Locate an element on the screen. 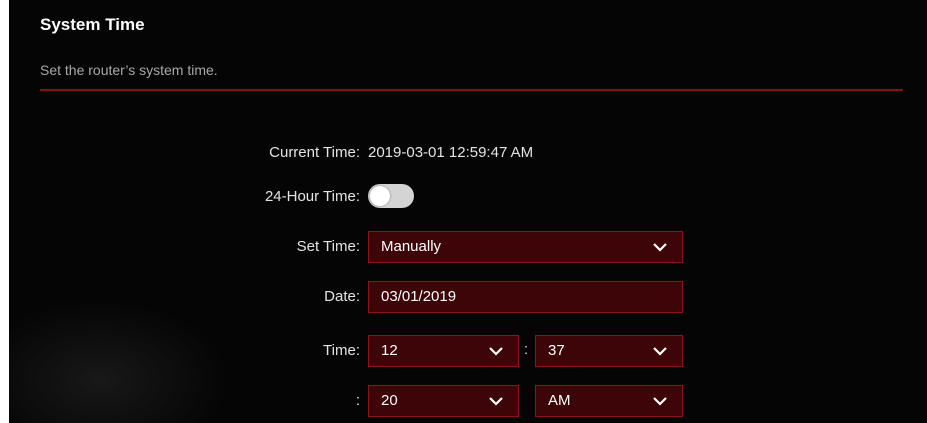 The height and width of the screenshot is (423, 927). current-time-value: 2019-03-01 12:59:47 AM is located at coordinates (451, 152).